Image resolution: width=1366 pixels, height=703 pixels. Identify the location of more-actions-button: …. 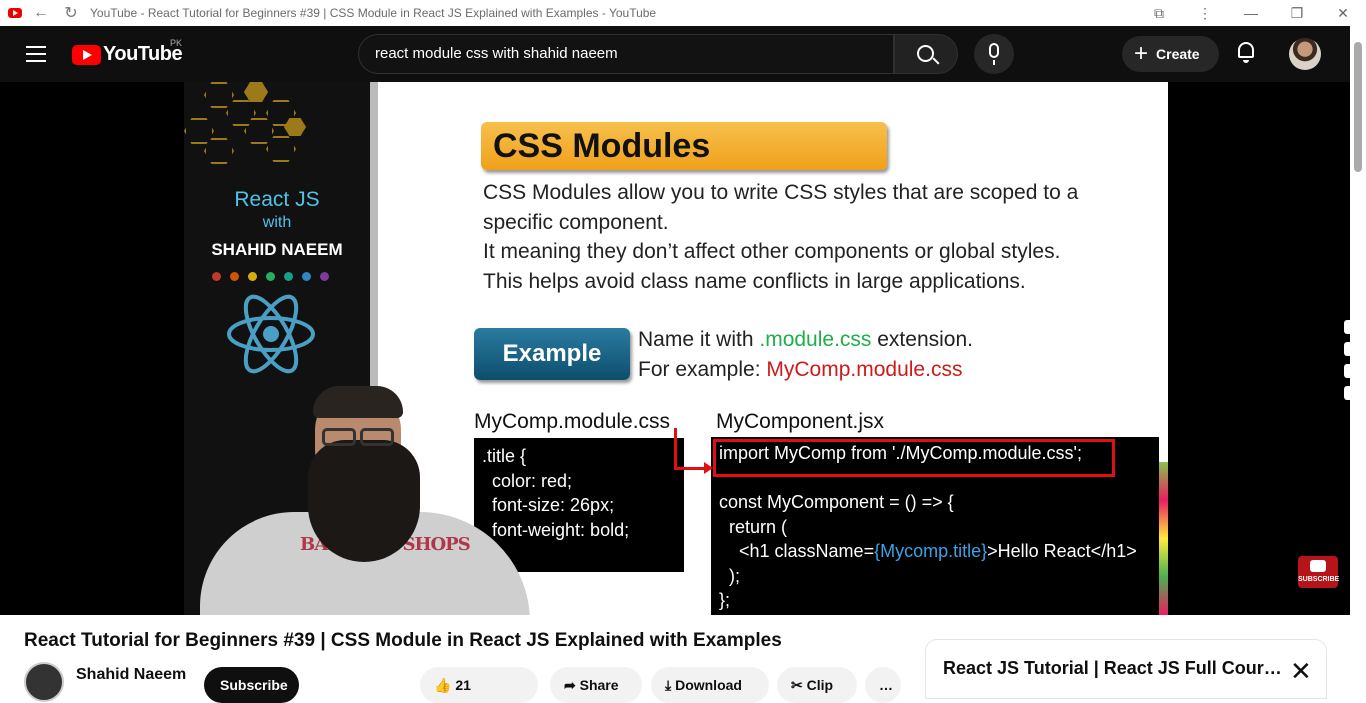
(883, 685).